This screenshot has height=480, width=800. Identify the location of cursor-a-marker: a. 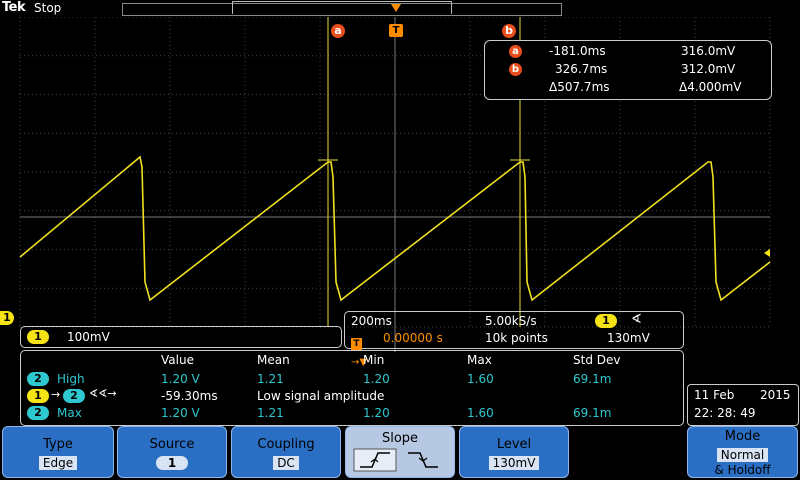
(338, 31).